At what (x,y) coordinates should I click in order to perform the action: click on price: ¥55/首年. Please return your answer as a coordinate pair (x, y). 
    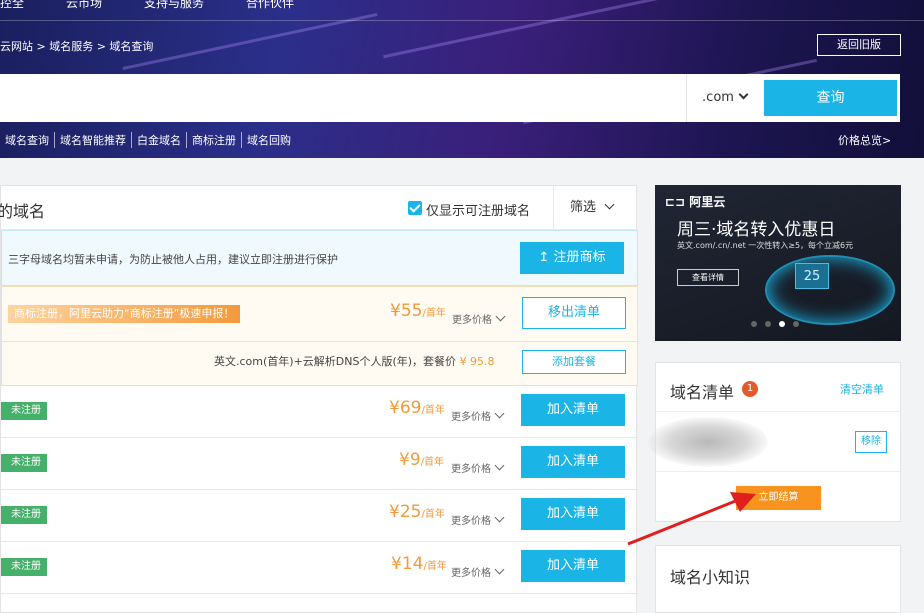
    Looking at the image, I should click on (418, 311).